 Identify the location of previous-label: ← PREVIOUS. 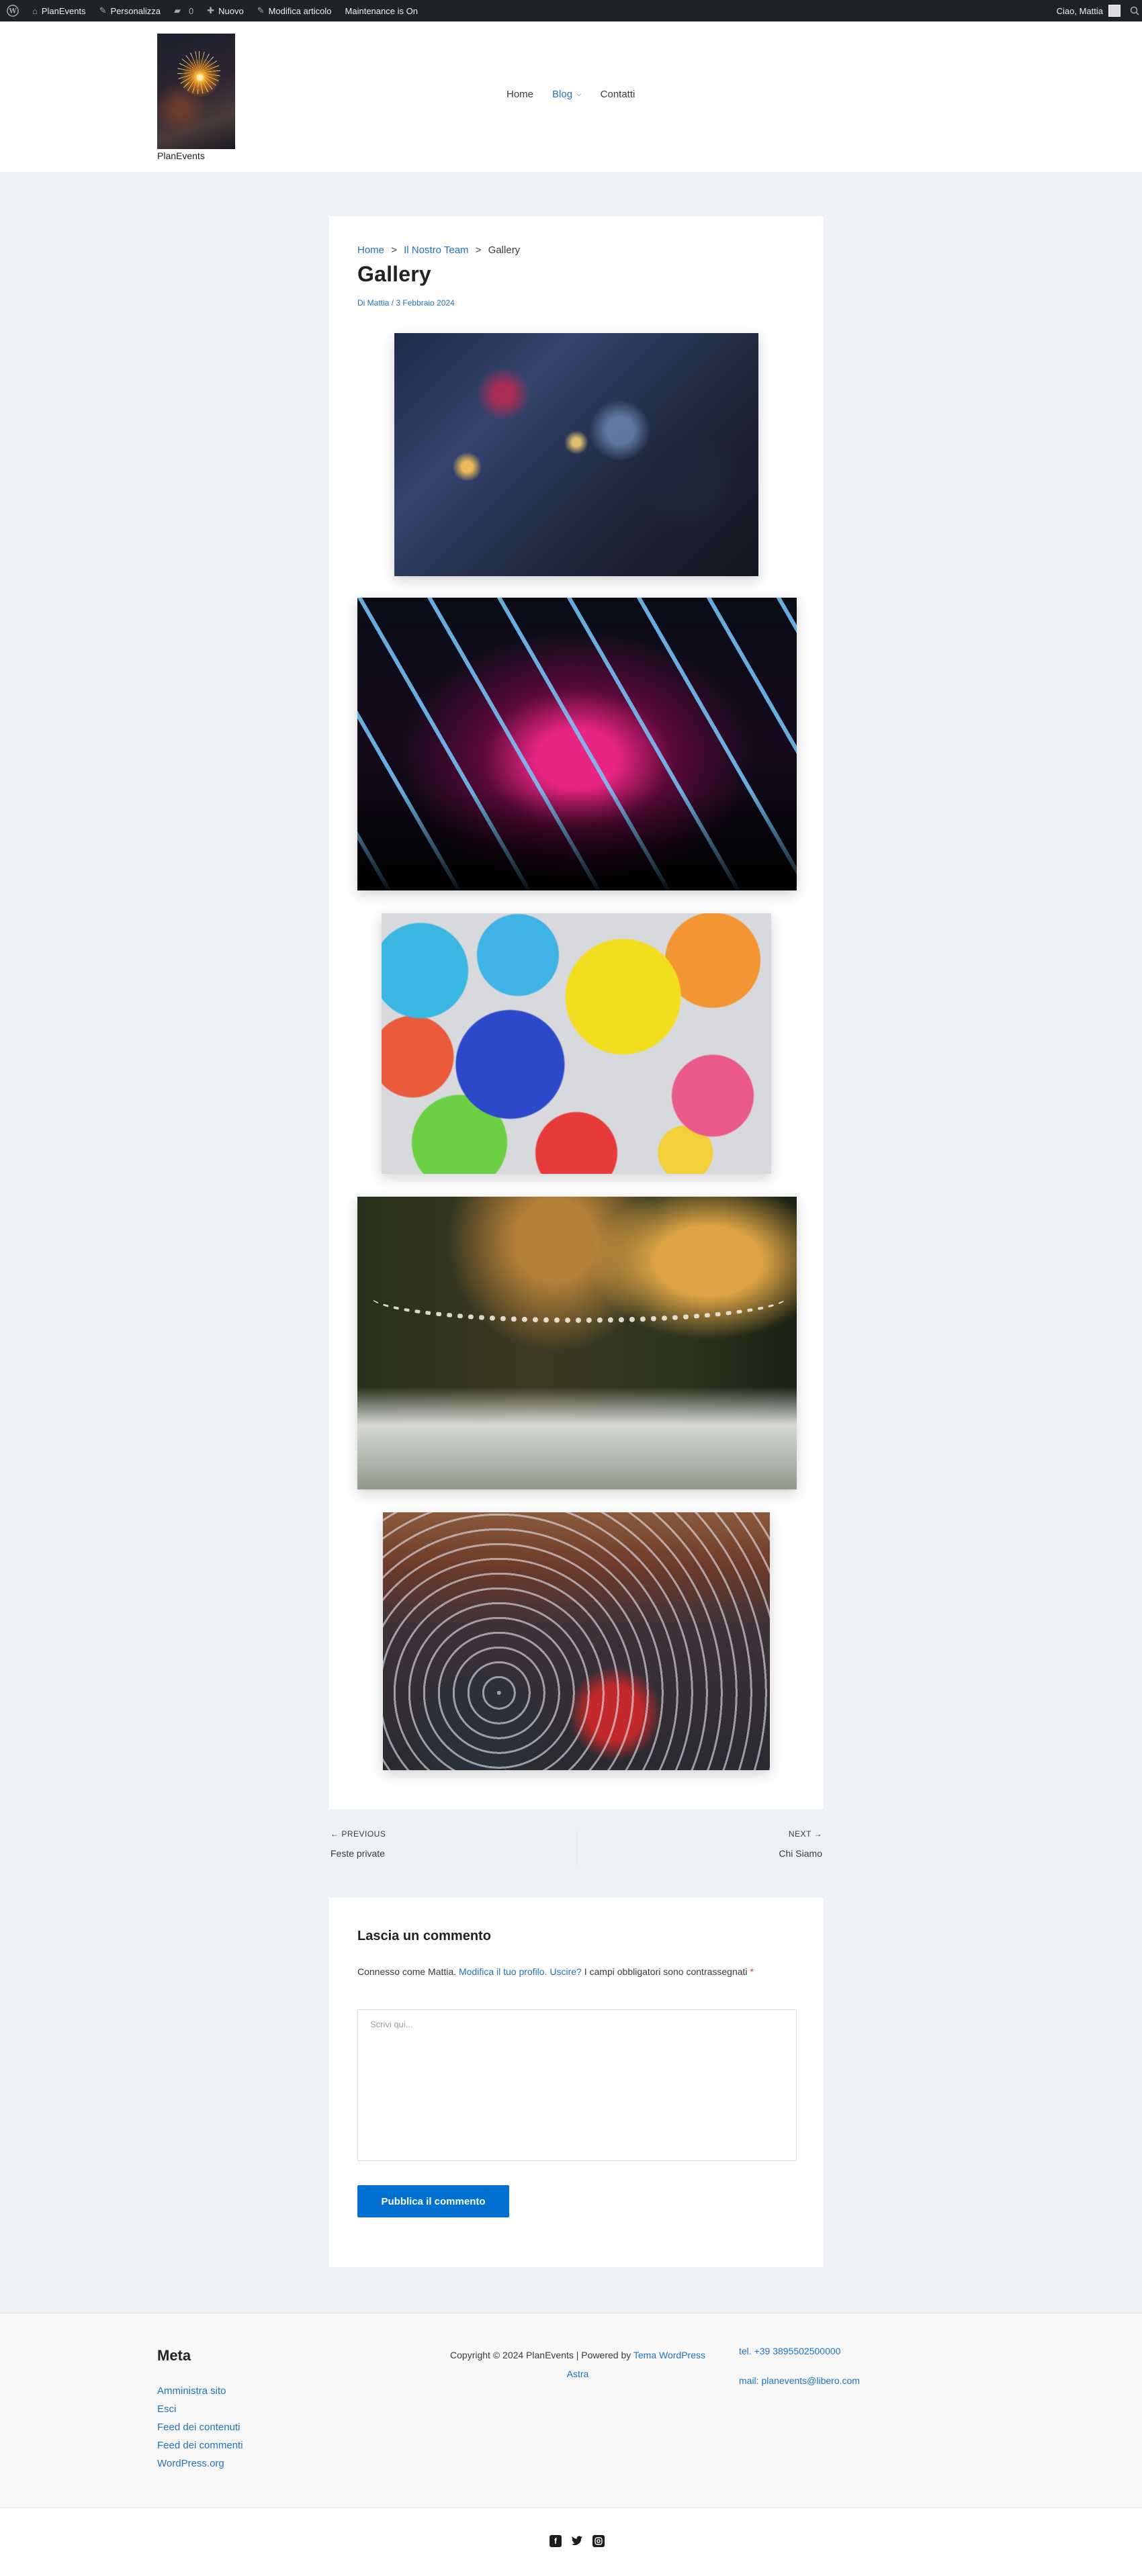
(359, 1834).